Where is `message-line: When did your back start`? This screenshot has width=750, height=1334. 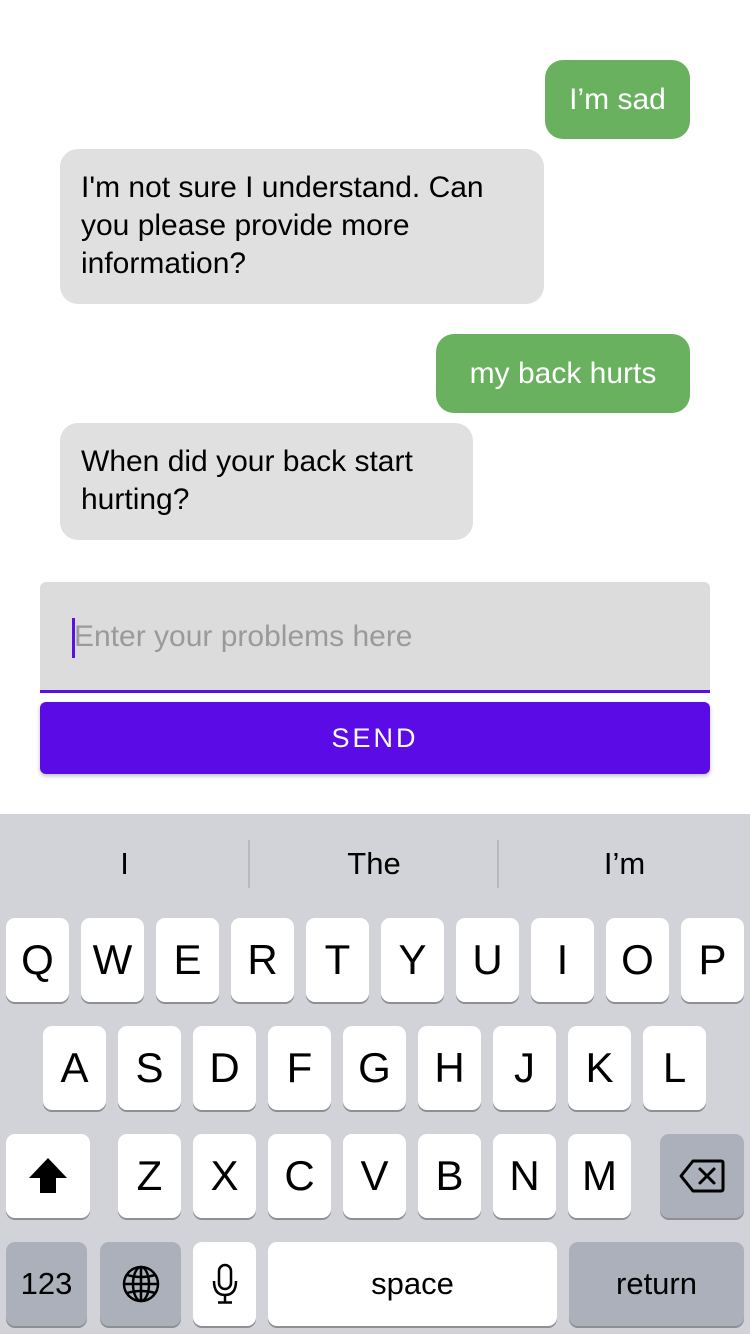
message-line: When did your back start is located at coordinates (247, 461).